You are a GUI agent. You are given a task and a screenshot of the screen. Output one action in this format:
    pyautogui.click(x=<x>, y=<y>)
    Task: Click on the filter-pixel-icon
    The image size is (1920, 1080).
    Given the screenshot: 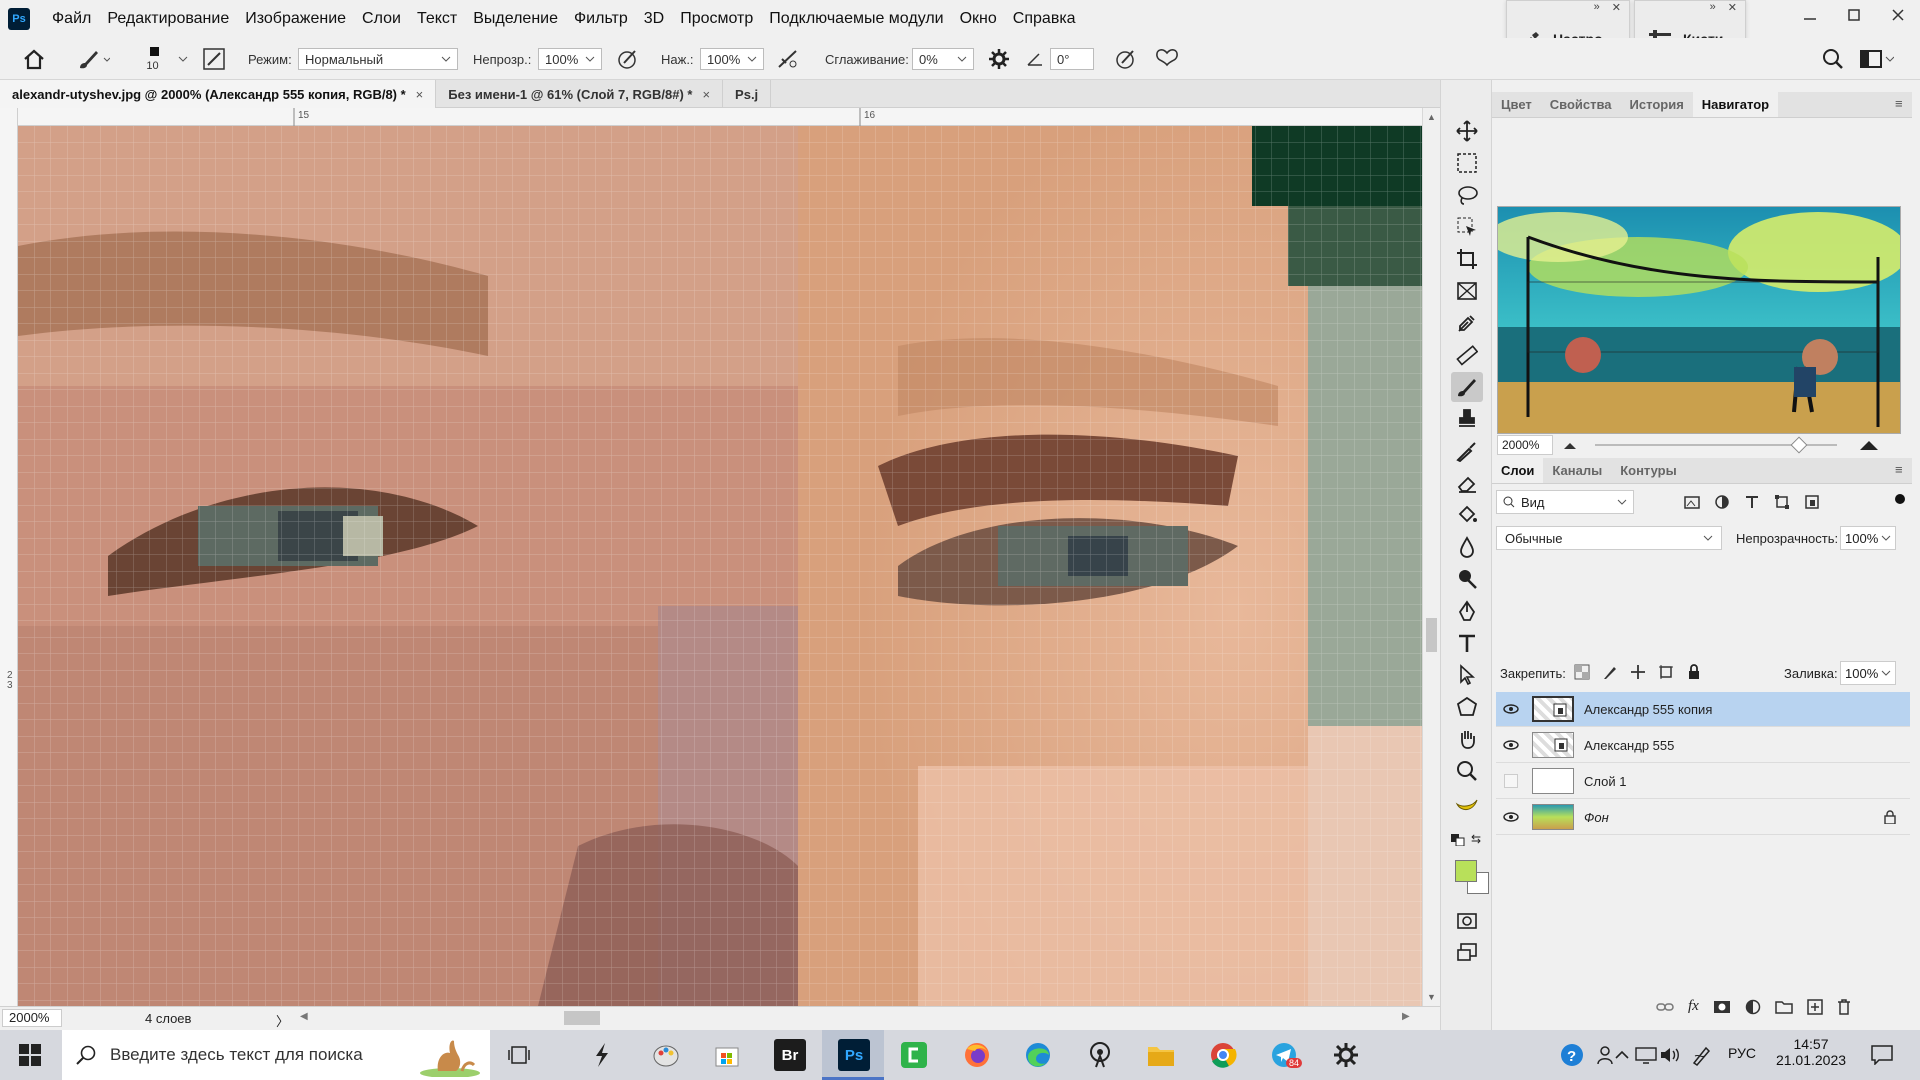 What is the action you would take?
    pyautogui.click(x=1692, y=502)
    